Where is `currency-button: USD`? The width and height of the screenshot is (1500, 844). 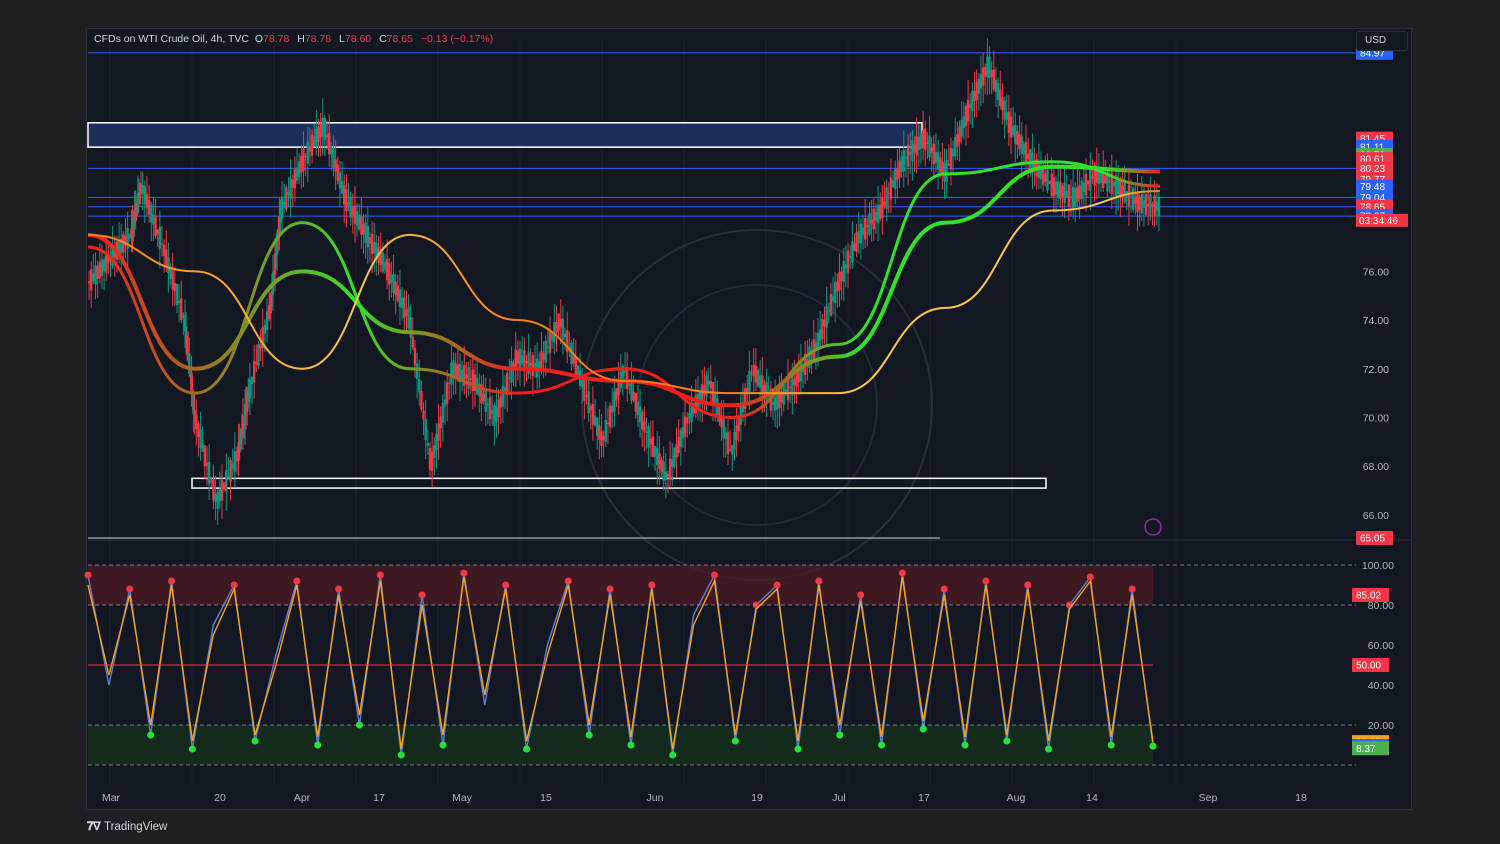
currency-button: USD is located at coordinates (1382, 41).